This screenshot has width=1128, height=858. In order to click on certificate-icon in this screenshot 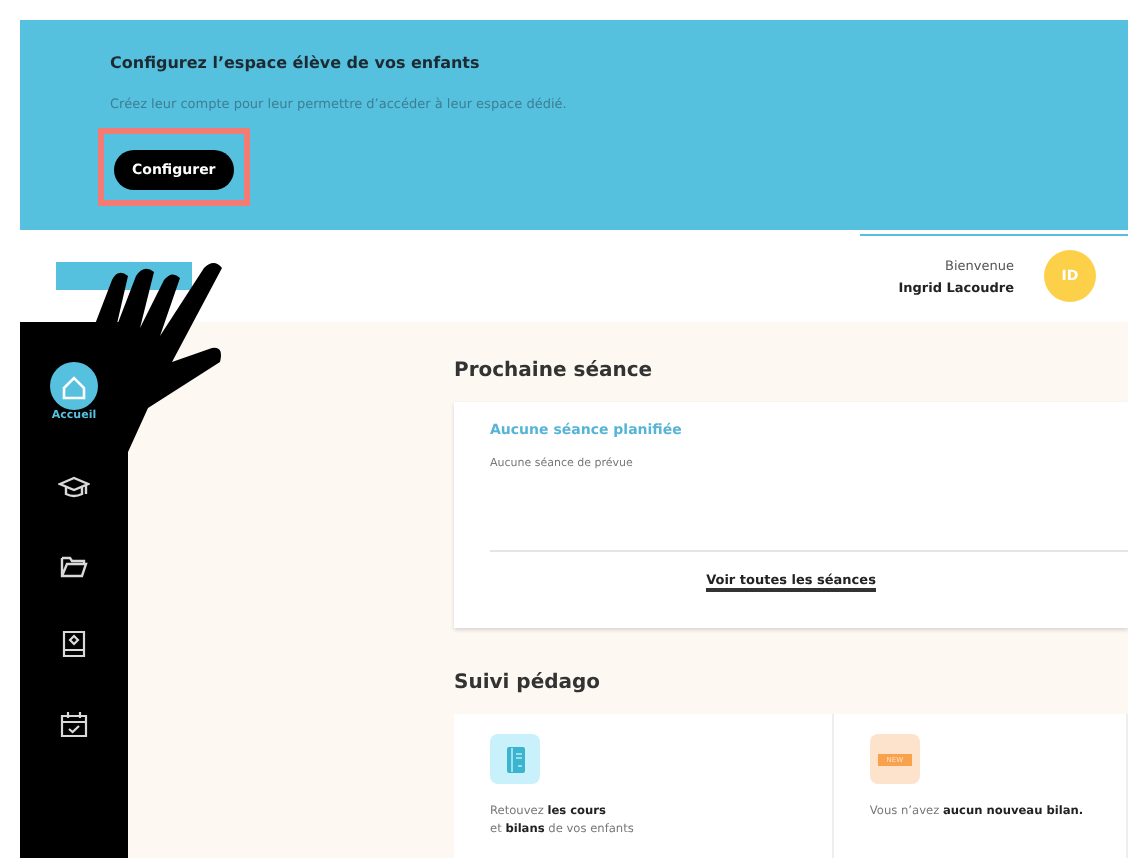, I will do `click(74, 644)`.